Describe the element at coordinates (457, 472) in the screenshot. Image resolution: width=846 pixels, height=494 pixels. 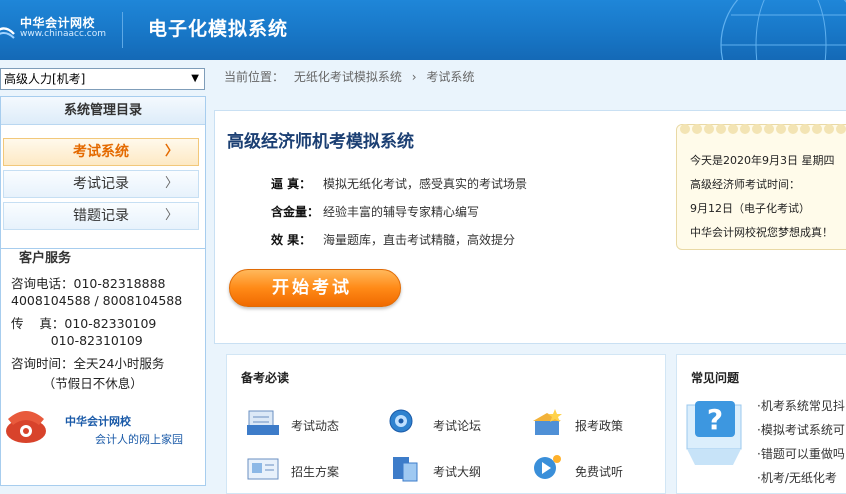
I see `prep-item-label: 考试大纲` at that location.